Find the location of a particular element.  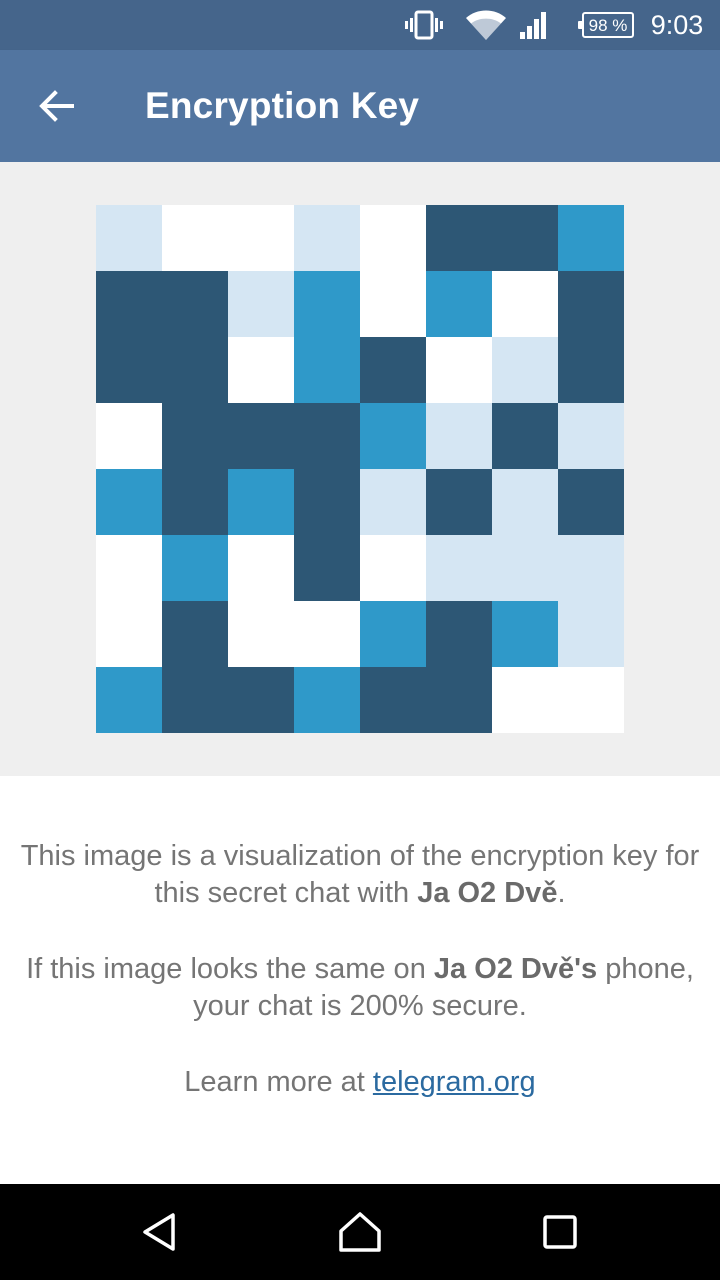

battery-percent: 98 % is located at coordinates (608, 25).